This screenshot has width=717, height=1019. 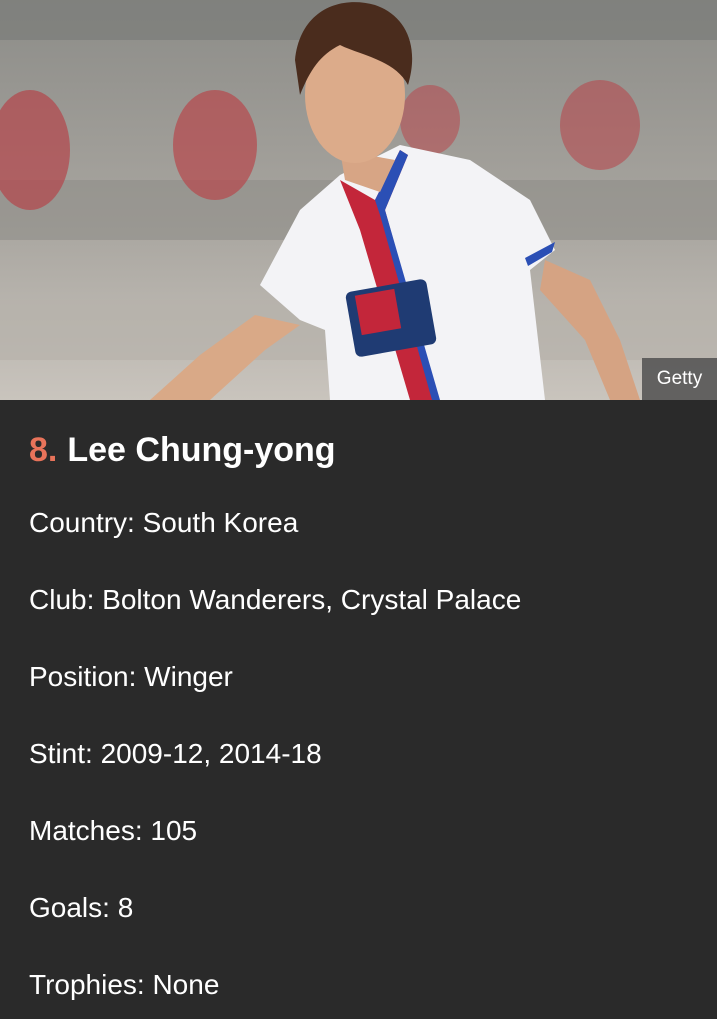 I want to click on player-heading: 8. Lee Chung-yong, so click(x=182, y=450).